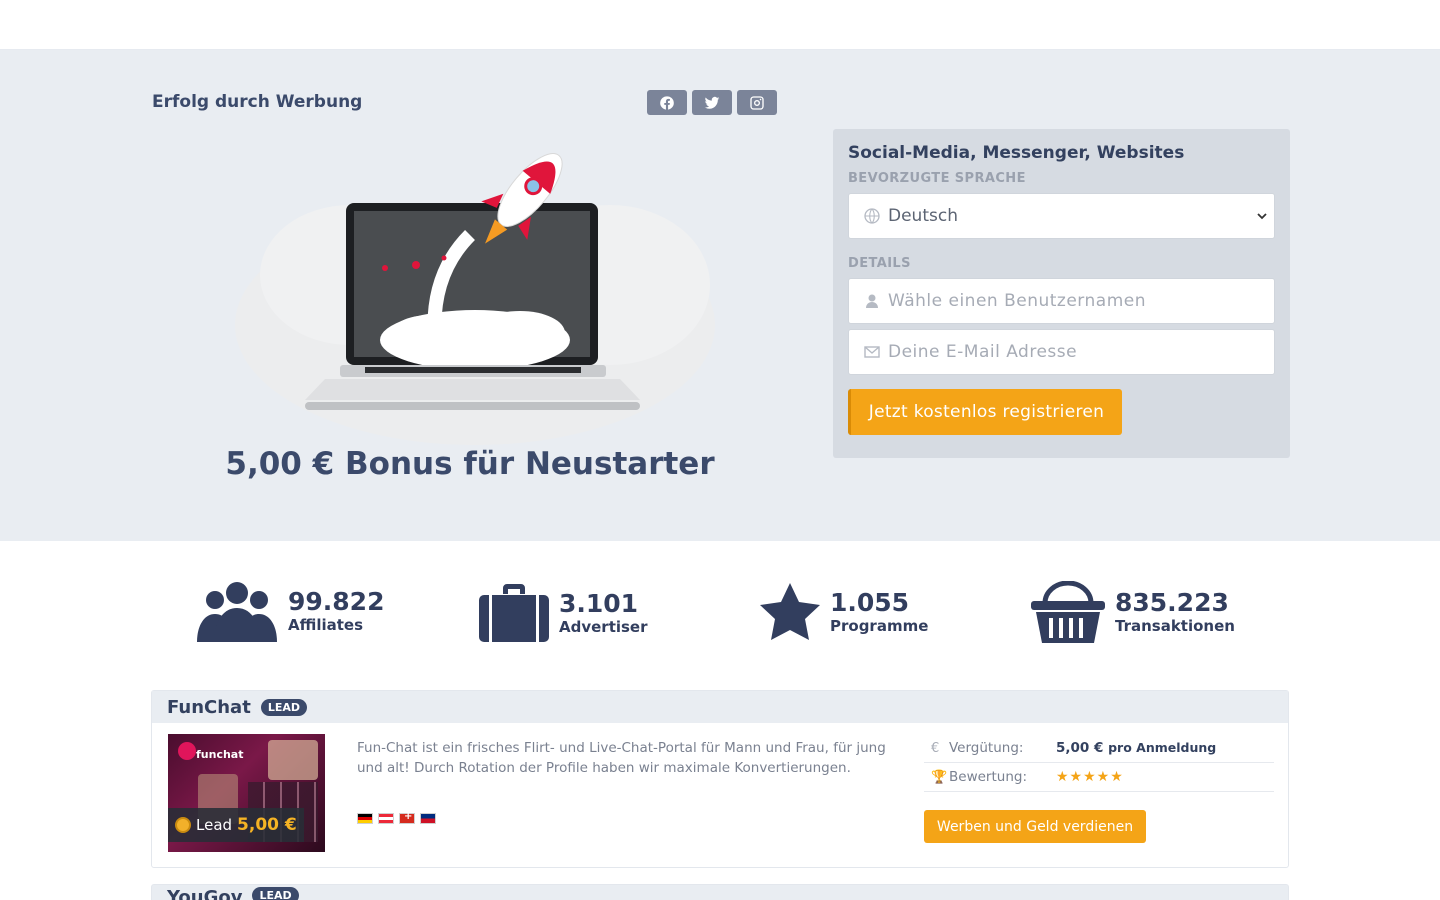 This screenshot has height=900, width=1440. What do you see at coordinates (183, 825) in the screenshot?
I see `coins-icon` at bounding box center [183, 825].